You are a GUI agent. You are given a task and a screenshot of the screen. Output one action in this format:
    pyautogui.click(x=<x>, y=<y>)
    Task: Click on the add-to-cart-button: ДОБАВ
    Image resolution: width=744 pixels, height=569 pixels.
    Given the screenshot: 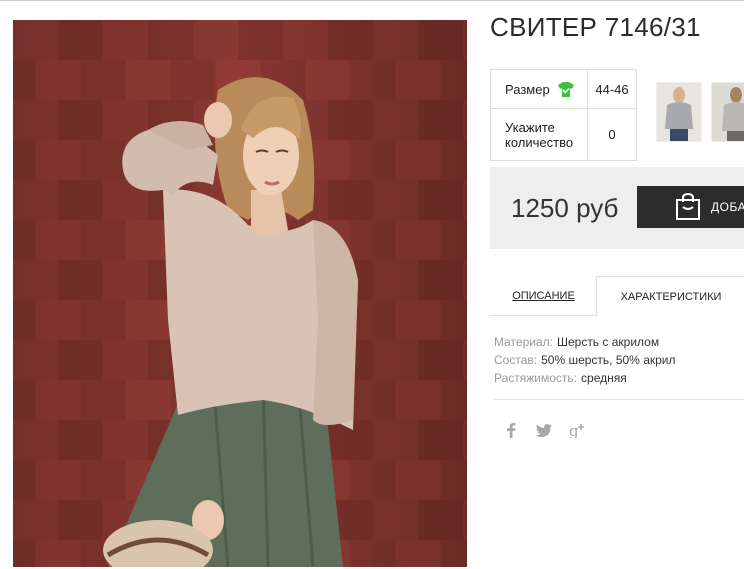 What is the action you would take?
    pyautogui.click(x=690, y=207)
    